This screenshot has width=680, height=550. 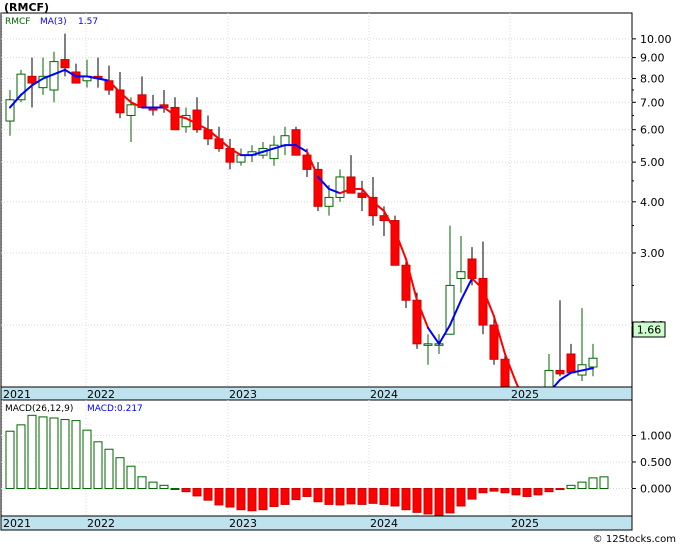 I want to click on macd-legend-label: MACD(26,12,9), so click(x=39, y=409).